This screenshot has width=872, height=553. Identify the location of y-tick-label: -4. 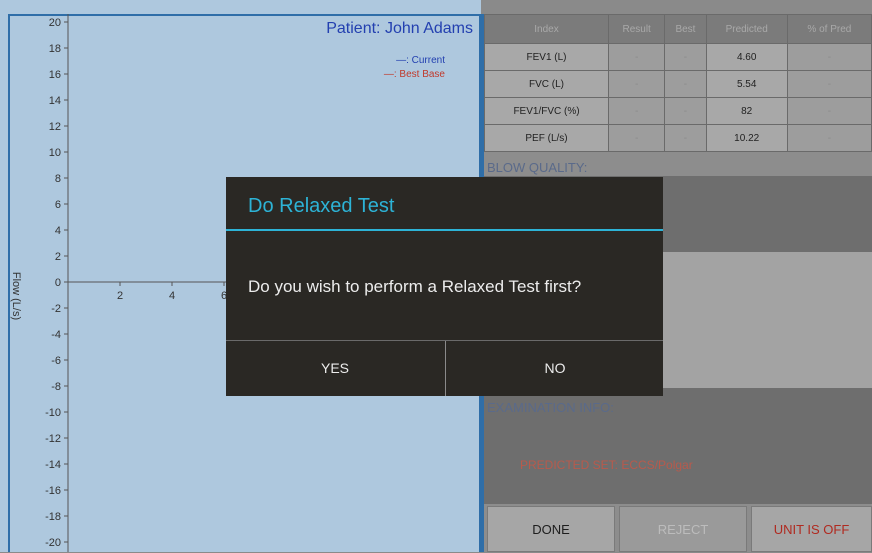
(56, 335).